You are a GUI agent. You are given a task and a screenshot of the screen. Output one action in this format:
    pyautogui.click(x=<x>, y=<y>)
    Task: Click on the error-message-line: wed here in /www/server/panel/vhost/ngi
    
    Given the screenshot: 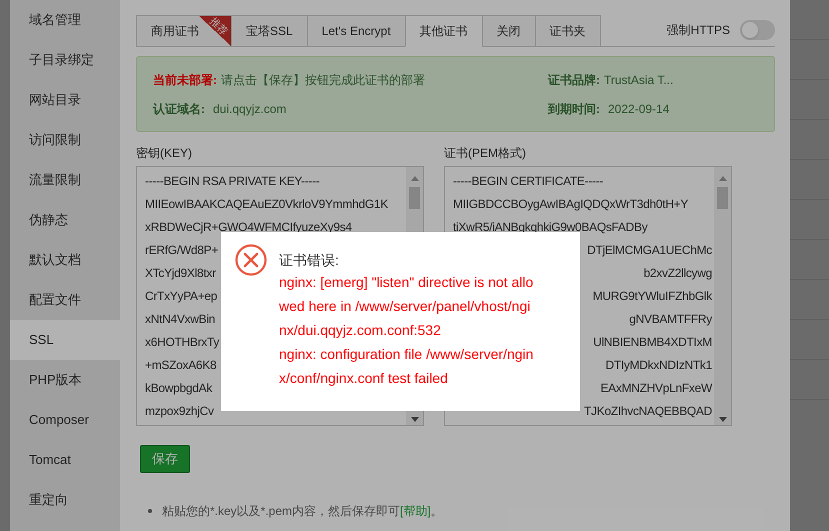 What is the action you would take?
    pyautogui.click(x=404, y=306)
    